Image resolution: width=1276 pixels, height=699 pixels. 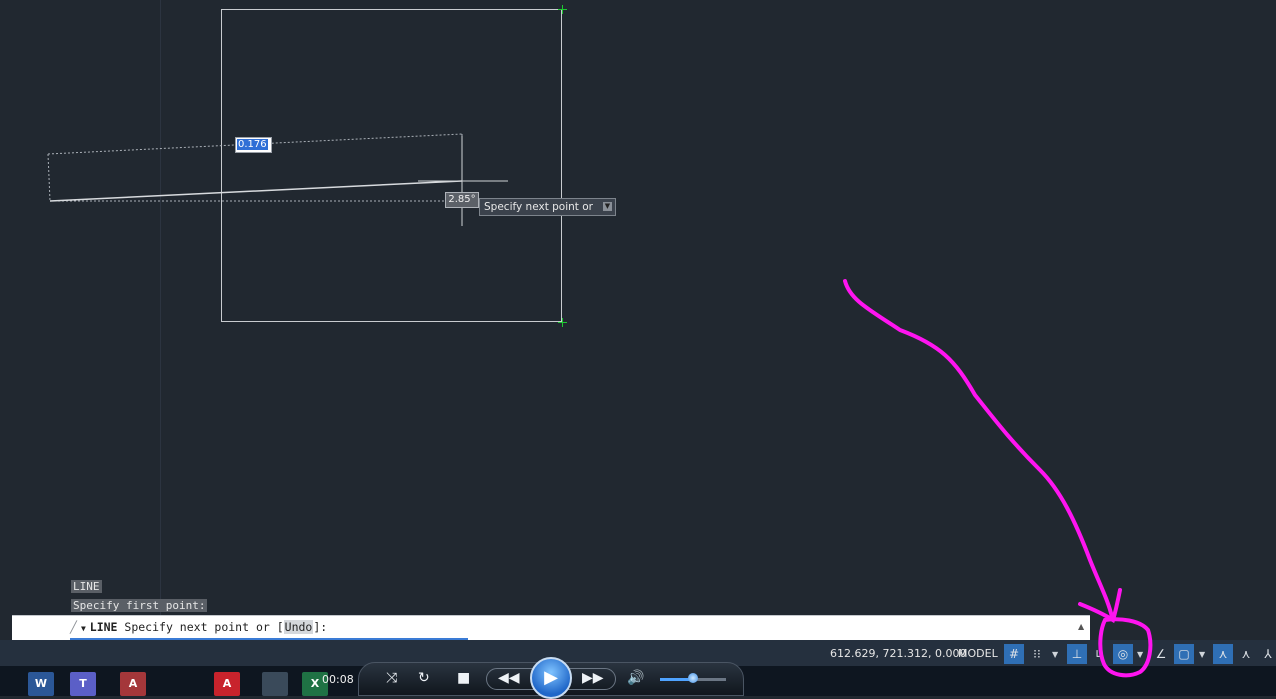 What do you see at coordinates (1077, 654) in the screenshot?
I see `infer-constraints-icon: ⊥` at bounding box center [1077, 654].